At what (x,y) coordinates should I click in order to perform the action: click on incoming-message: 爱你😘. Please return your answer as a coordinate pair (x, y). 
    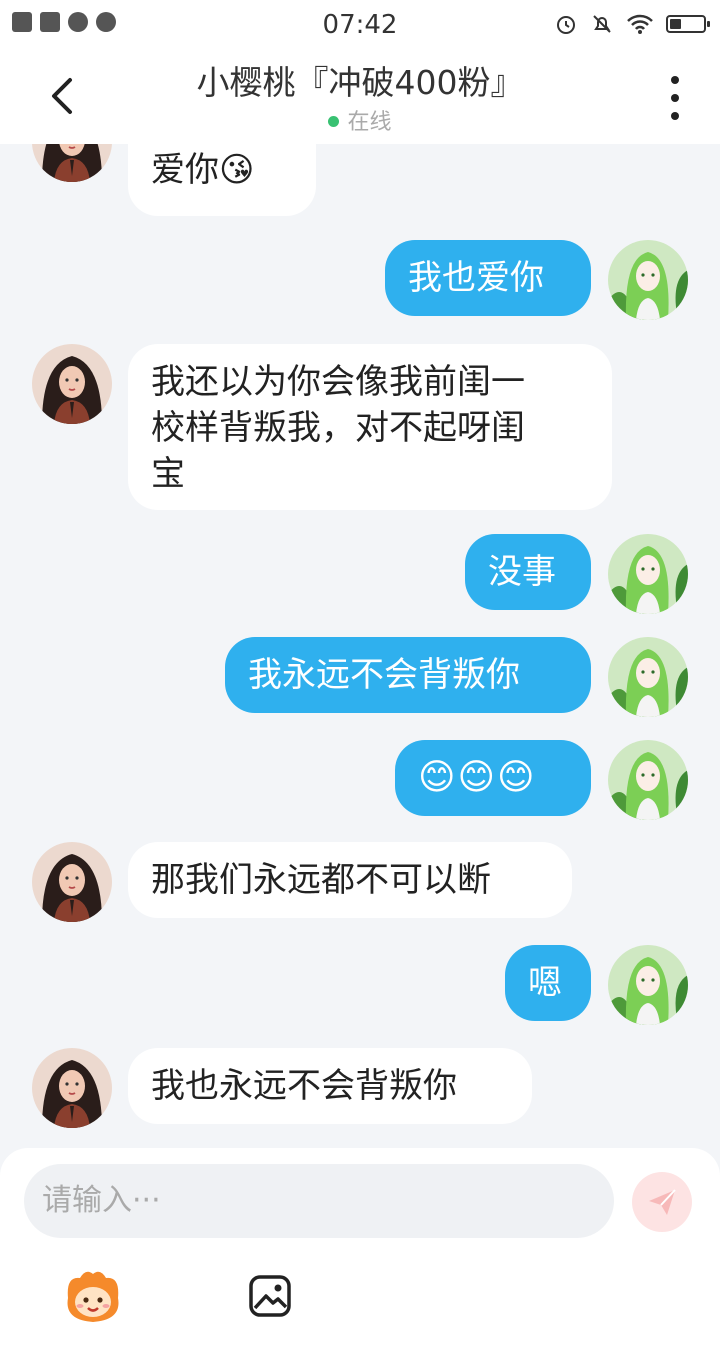
    Looking at the image, I should click on (222, 180).